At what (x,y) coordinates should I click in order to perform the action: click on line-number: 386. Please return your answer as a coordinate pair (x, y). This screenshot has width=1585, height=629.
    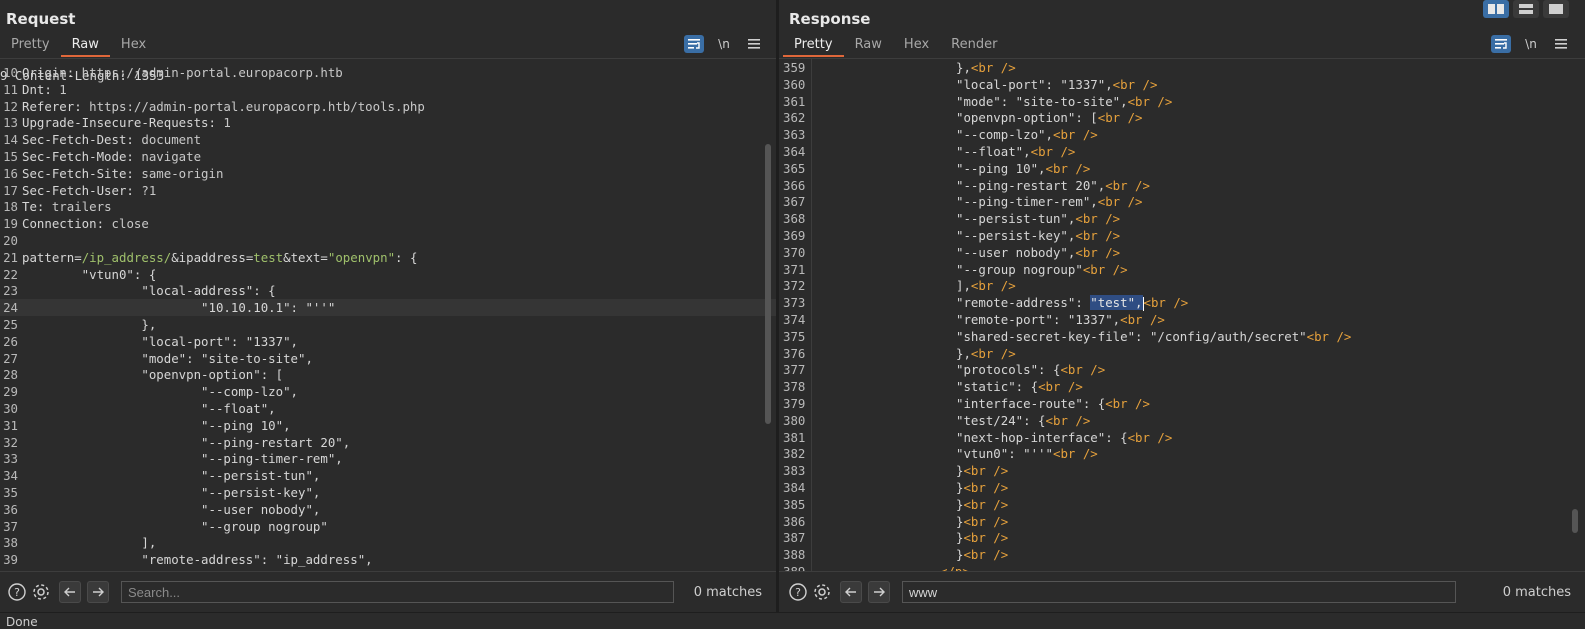
    Looking at the image, I should click on (794, 521).